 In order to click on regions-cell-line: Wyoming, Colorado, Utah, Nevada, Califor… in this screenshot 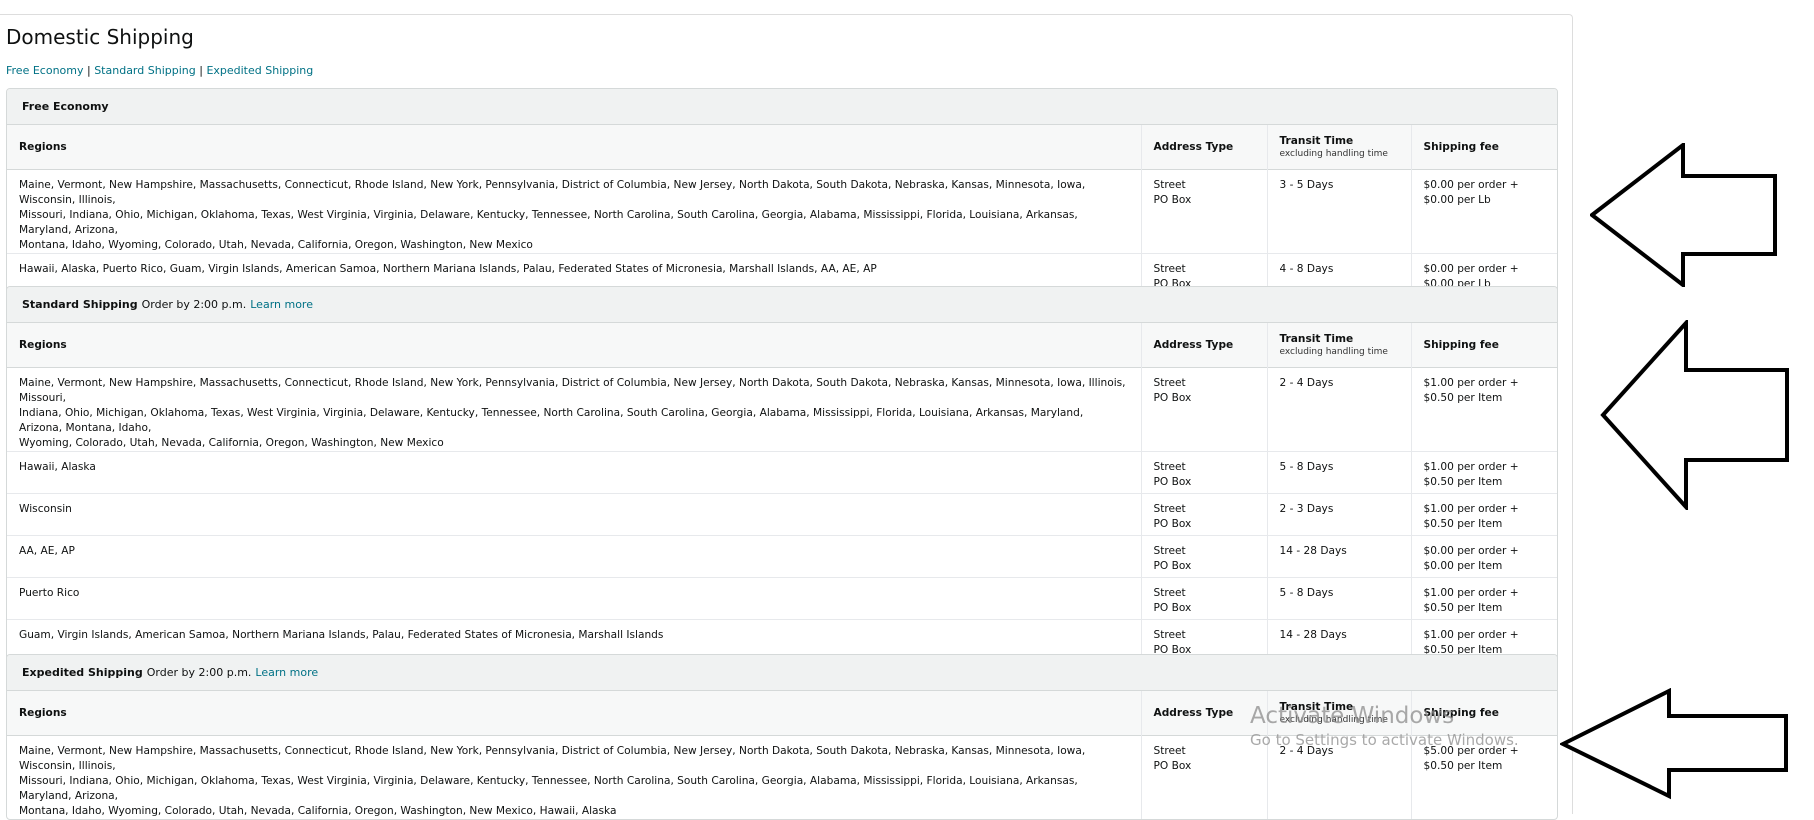, I will do `click(231, 442)`.